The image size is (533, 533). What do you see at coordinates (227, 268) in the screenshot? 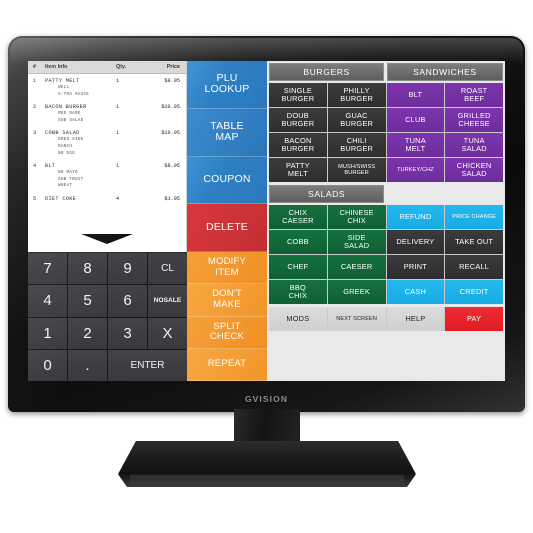
I see `function-button-modify-item: MODIFY ITEM` at bounding box center [227, 268].